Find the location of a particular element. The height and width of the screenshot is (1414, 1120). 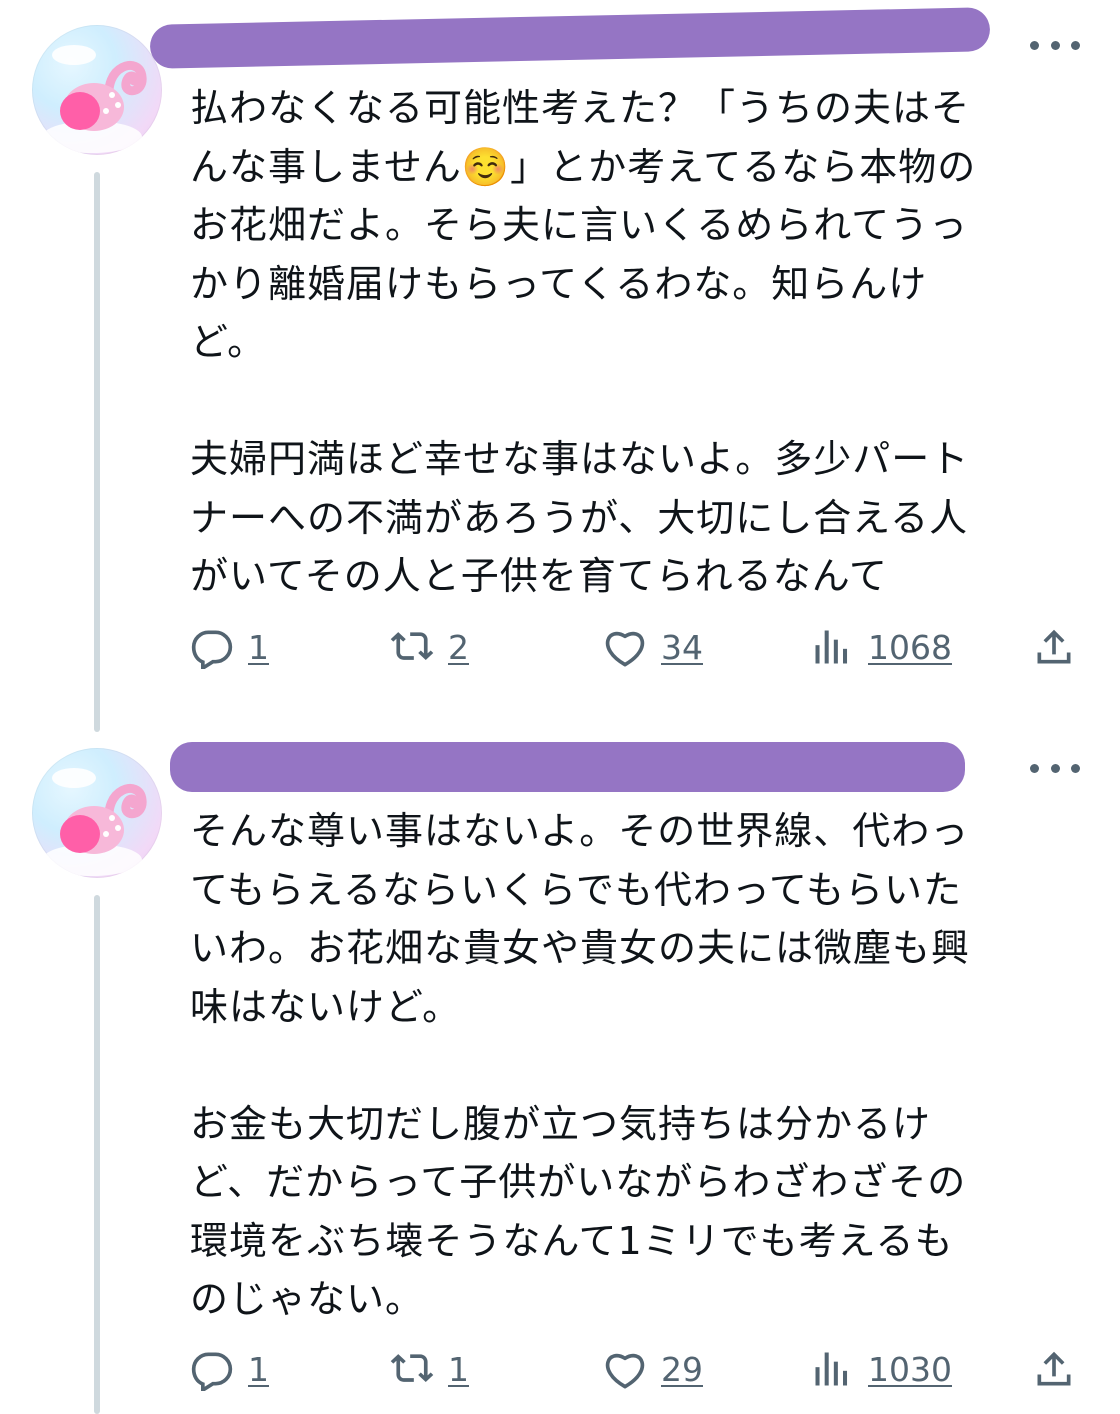

like-count: 34 is located at coordinates (682, 647).